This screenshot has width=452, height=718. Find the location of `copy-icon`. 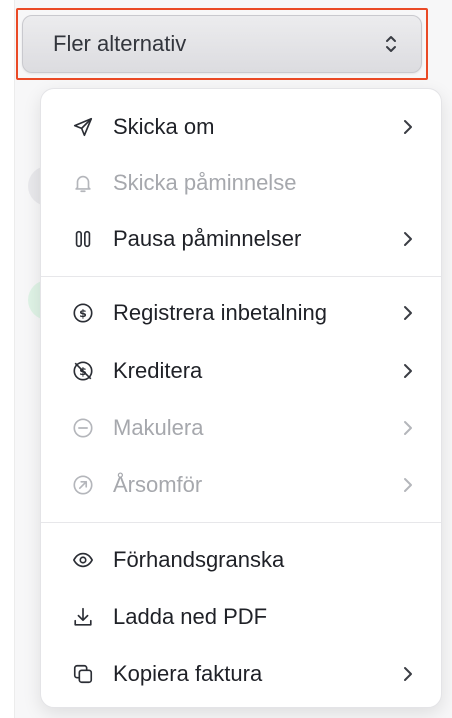

copy-icon is located at coordinates (83, 674).